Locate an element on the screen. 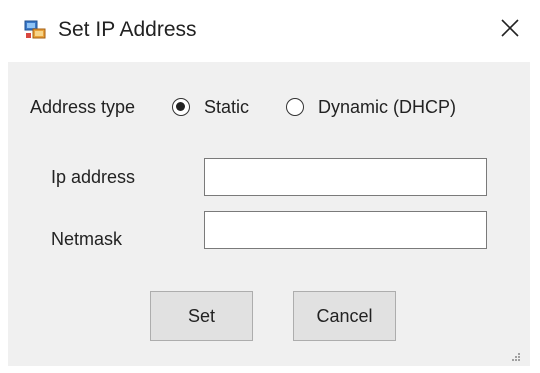 The width and height of the screenshot is (540, 373). netmask-label: Netmask is located at coordinates (87, 239).